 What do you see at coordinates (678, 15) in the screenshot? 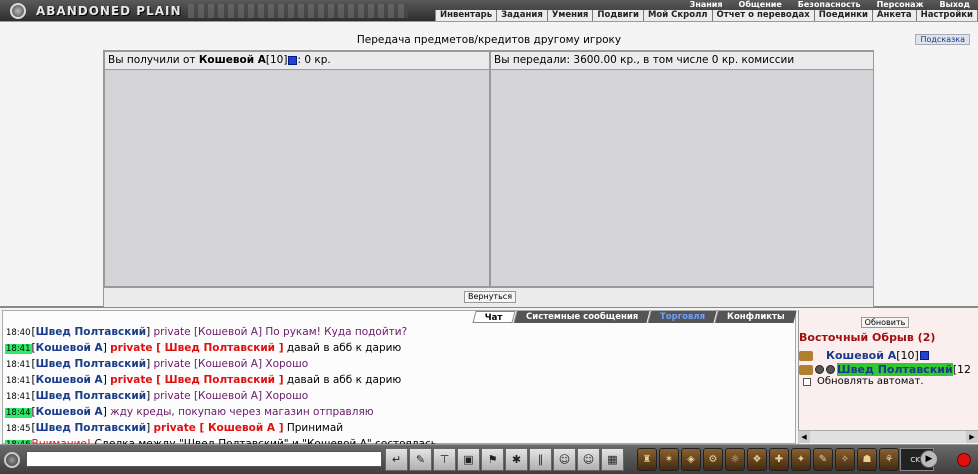
I see `subnav-my-scroll: Мой Скролл` at bounding box center [678, 15].